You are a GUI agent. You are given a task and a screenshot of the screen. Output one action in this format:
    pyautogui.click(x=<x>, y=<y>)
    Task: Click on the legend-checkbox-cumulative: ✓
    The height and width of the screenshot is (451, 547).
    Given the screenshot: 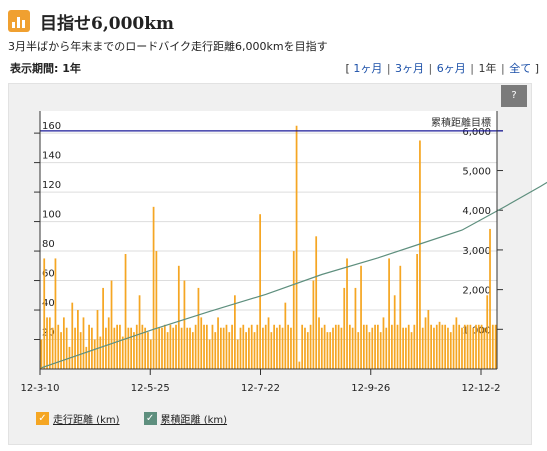 What is the action you would take?
    pyautogui.click(x=150, y=418)
    